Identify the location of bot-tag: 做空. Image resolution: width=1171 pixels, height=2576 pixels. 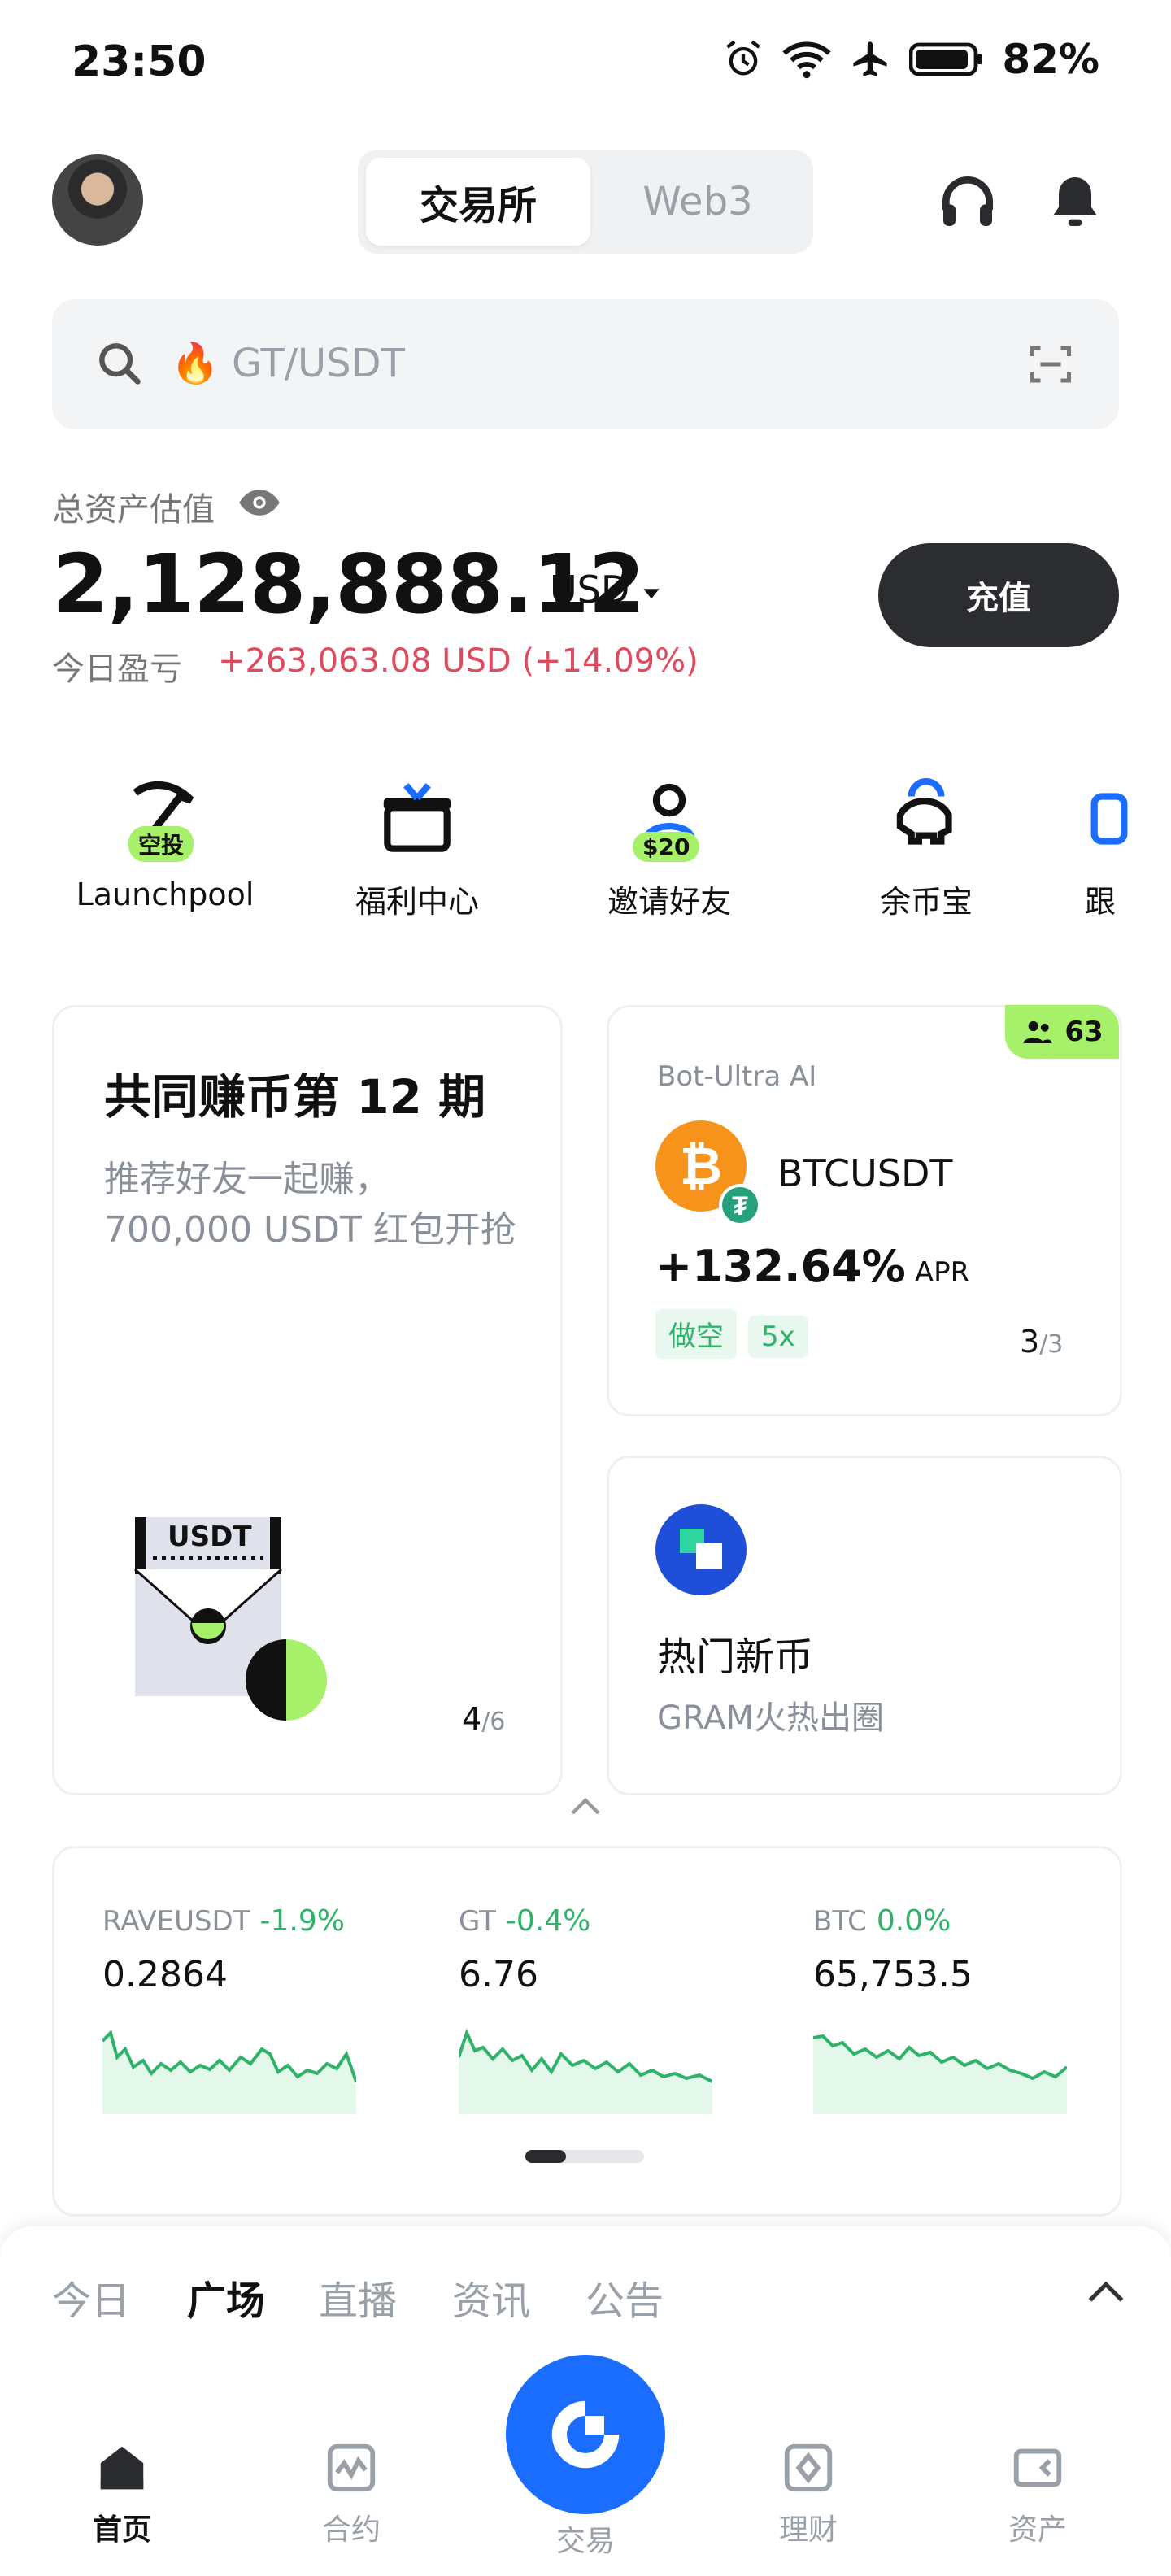
(696, 1334).